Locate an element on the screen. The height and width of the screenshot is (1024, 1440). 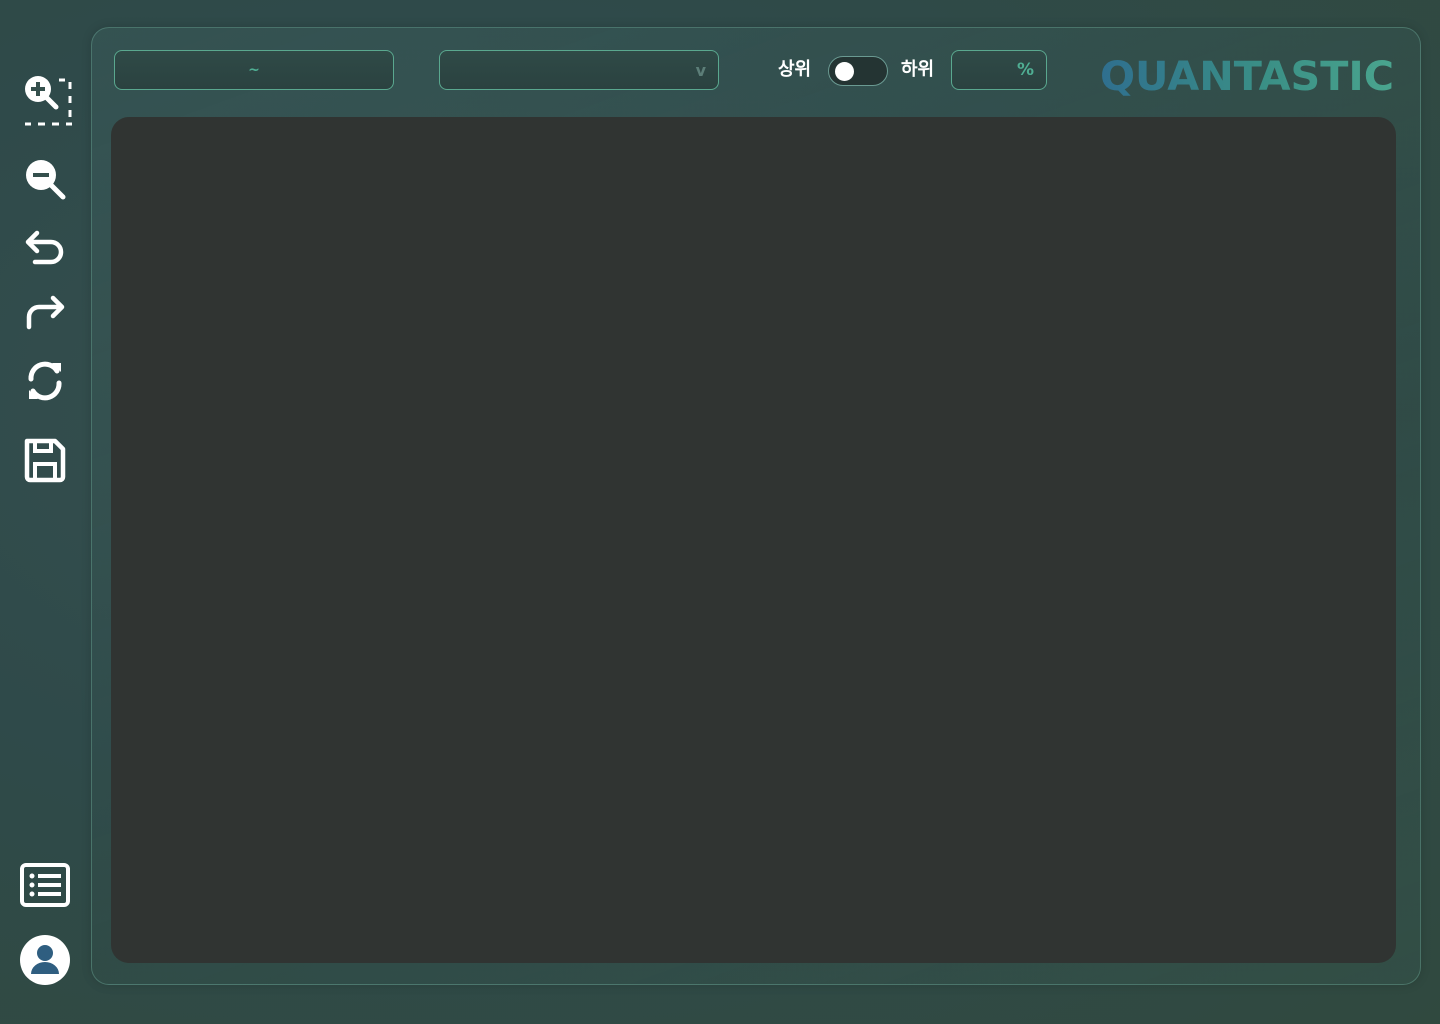
user-button is located at coordinates (45, 960).